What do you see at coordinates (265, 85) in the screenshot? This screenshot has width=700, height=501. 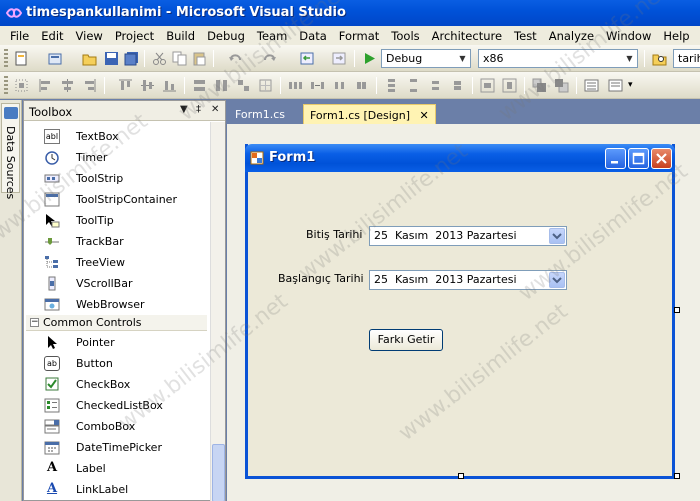 I see `size-to-grid-icon` at bounding box center [265, 85].